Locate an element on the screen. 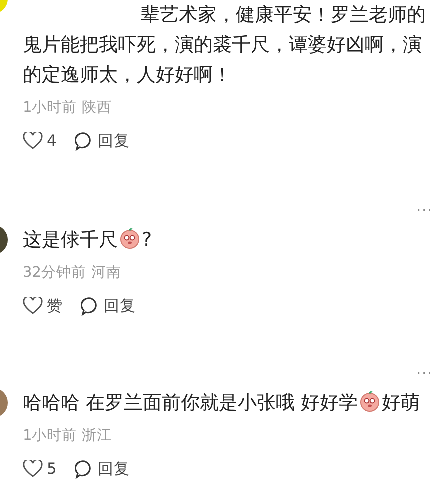 The height and width of the screenshot is (491, 447). comment-text: 辈艺术家，健康平安！罗兰老师的 is located at coordinates (283, 15).